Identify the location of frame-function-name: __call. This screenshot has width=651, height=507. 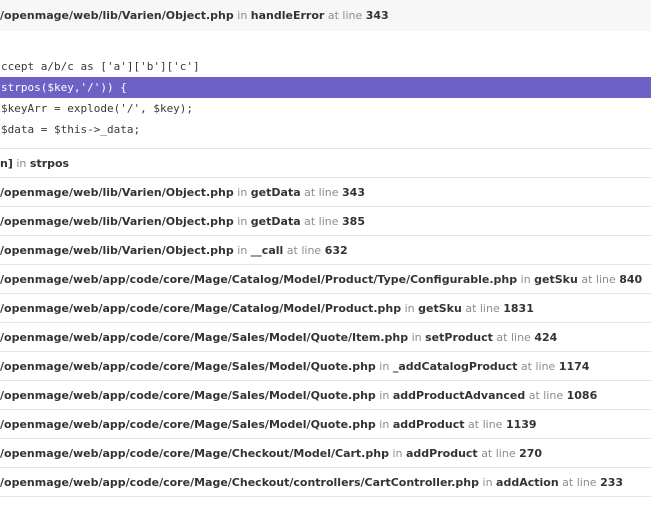
(267, 250).